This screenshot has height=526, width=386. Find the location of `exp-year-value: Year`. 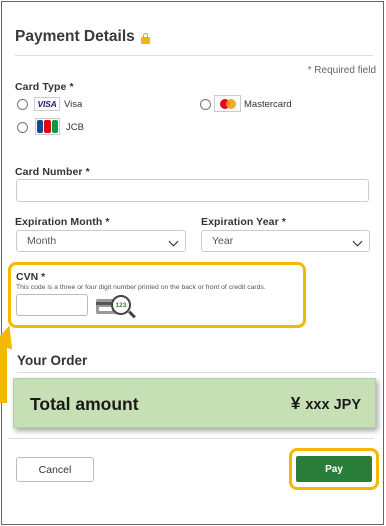

exp-year-value: Year is located at coordinates (223, 241).